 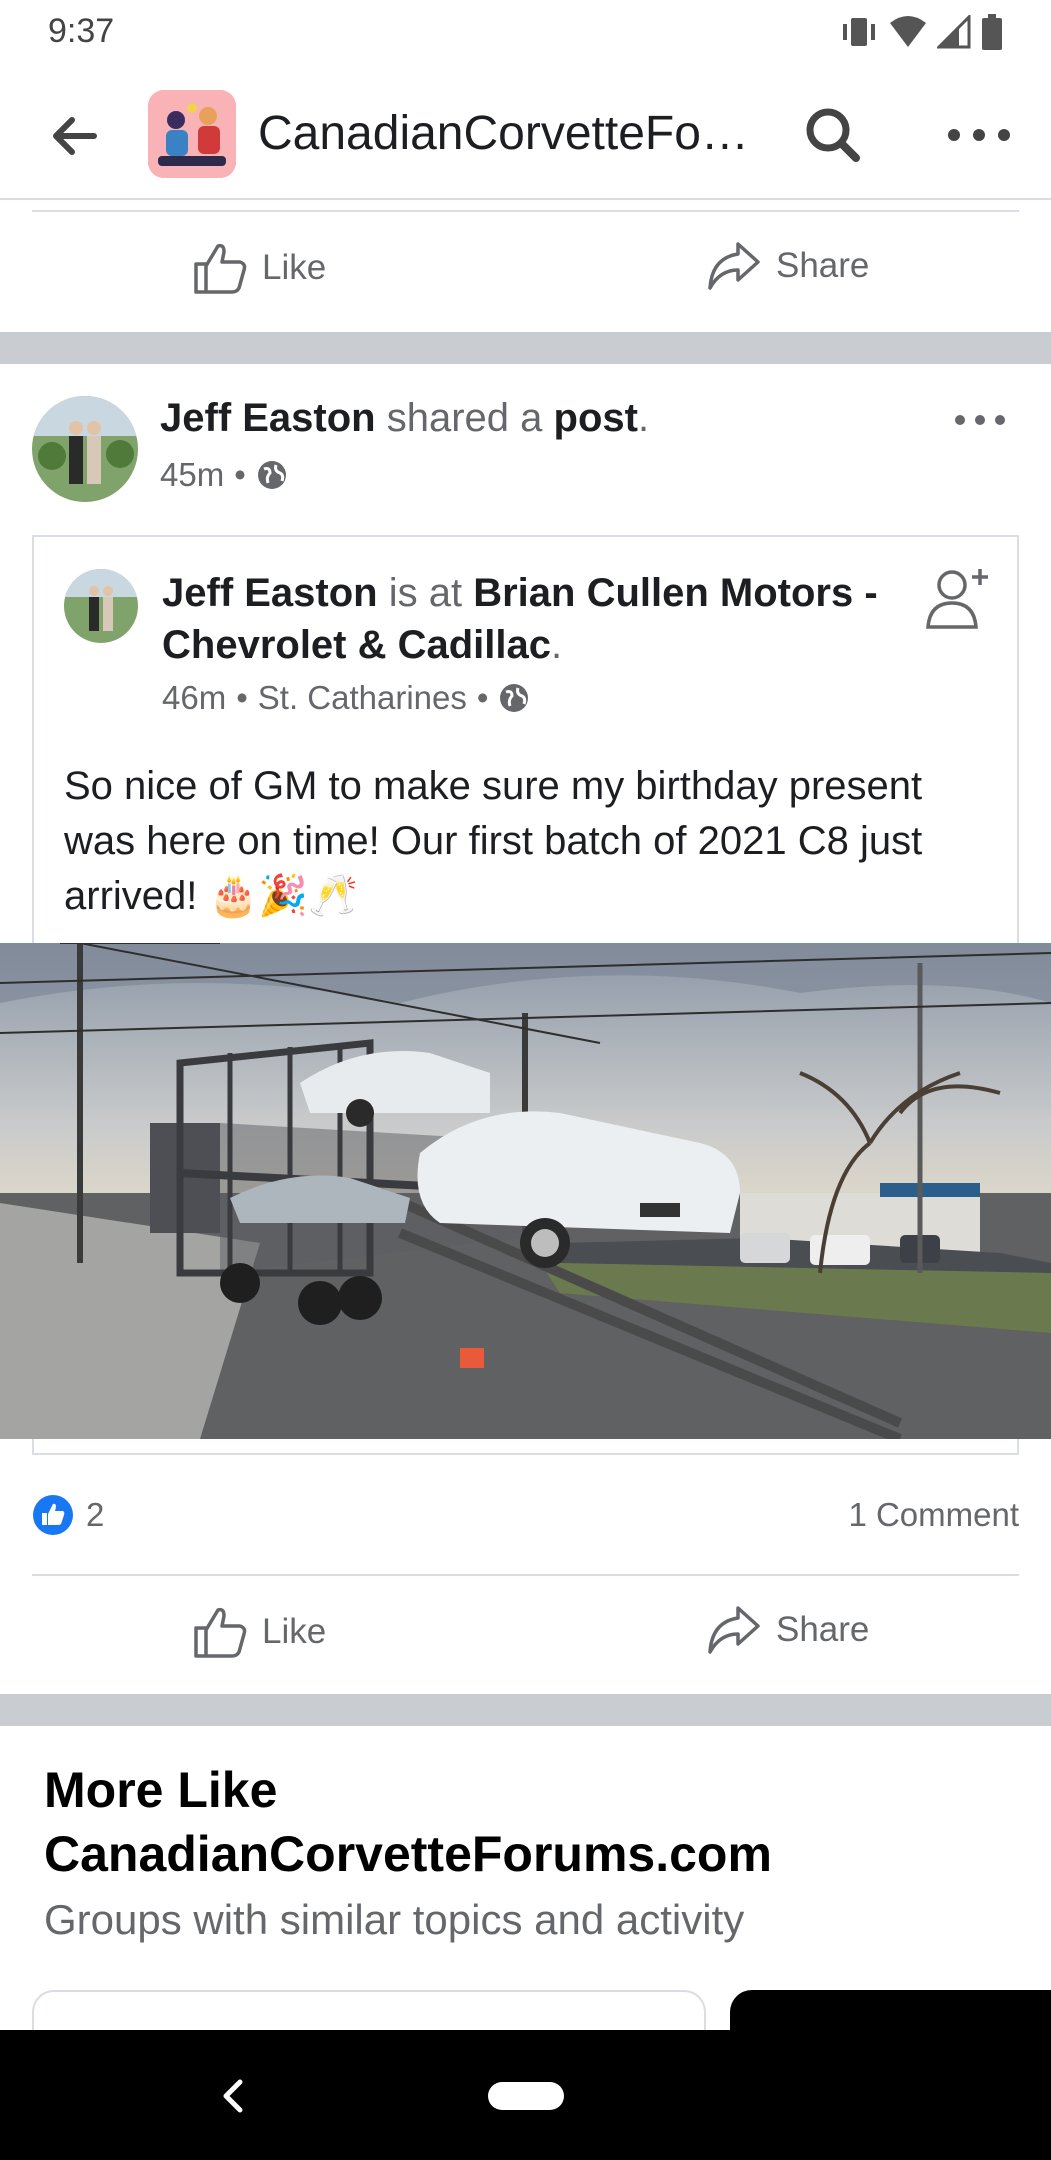 What do you see at coordinates (362, 698) in the screenshot?
I see `shared-post-location: St. Catharines` at bounding box center [362, 698].